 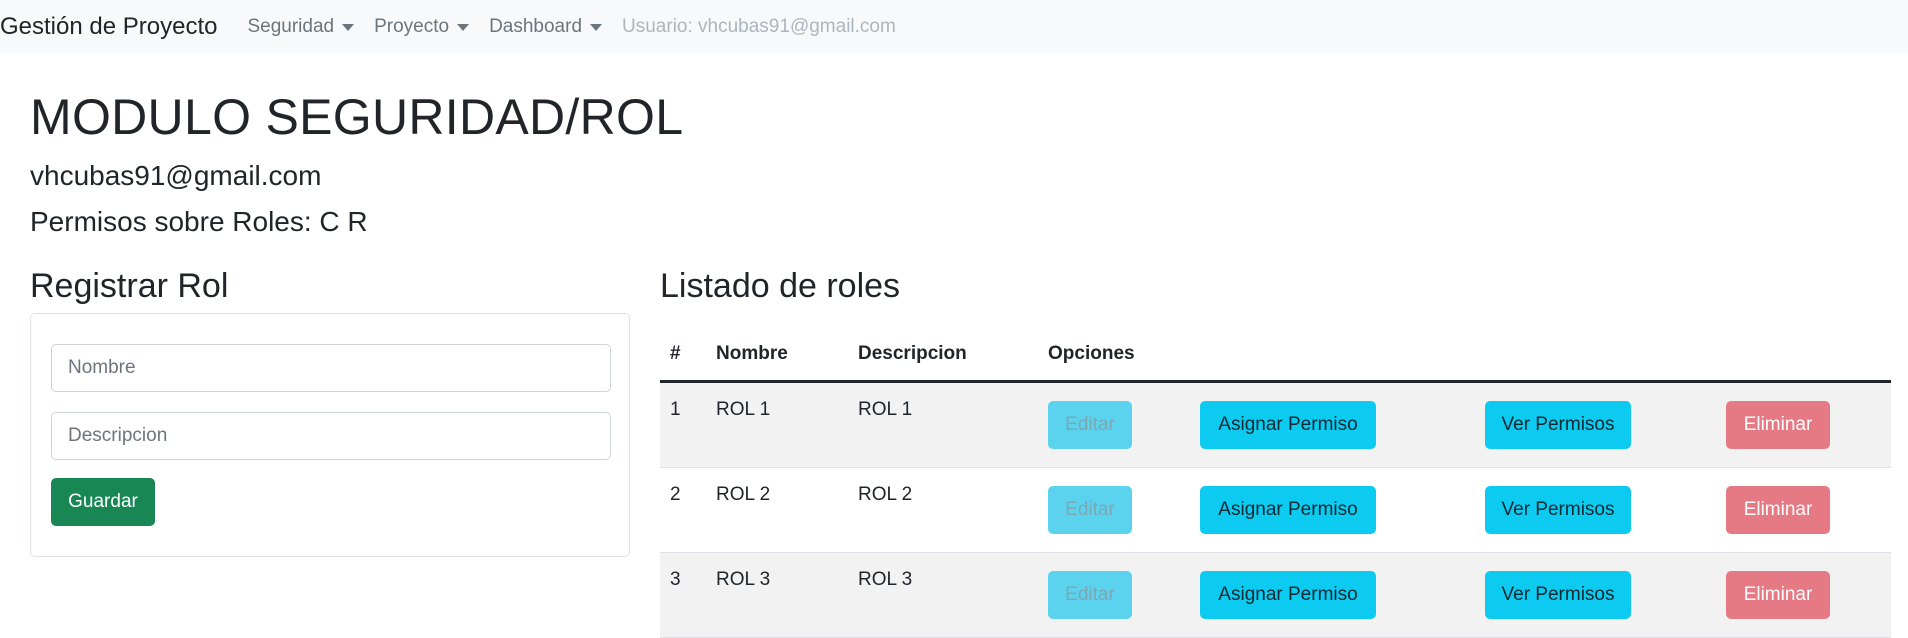 What do you see at coordinates (943, 424) in the screenshot?
I see `cell-description: ROL 1` at bounding box center [943, 424].